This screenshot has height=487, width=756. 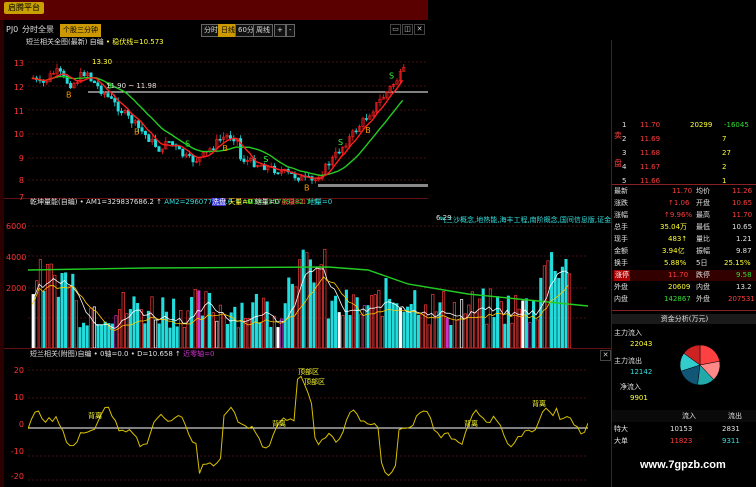 What do you see at coordinates (80, 30) in the screenshot?
I see `tab-three-minute: 个股三分钟` at bounding box center [80, 30].